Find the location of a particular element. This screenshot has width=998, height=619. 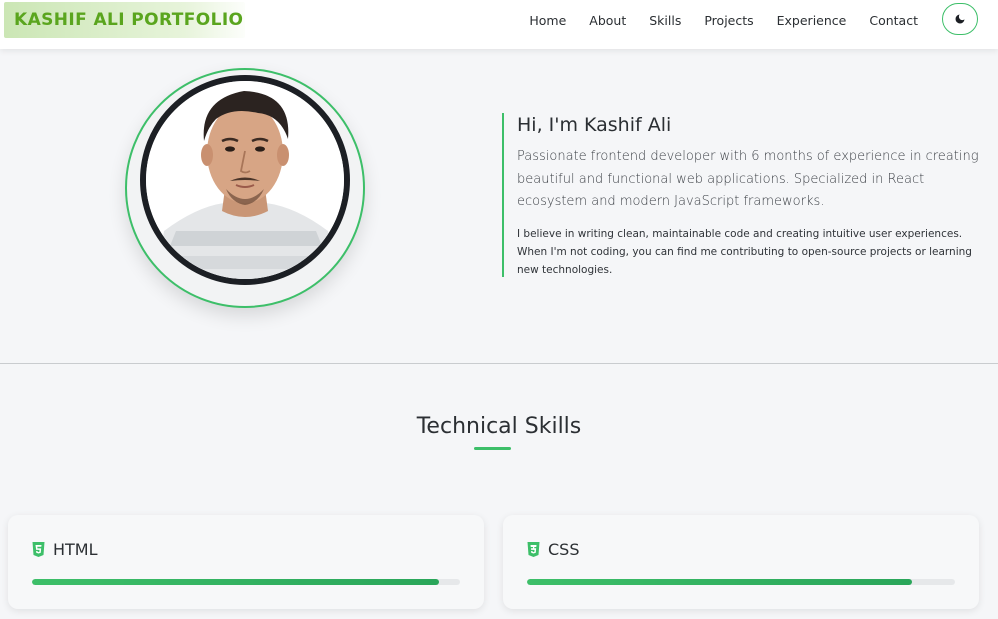

moon-icon is located at coordinates (960, 19).